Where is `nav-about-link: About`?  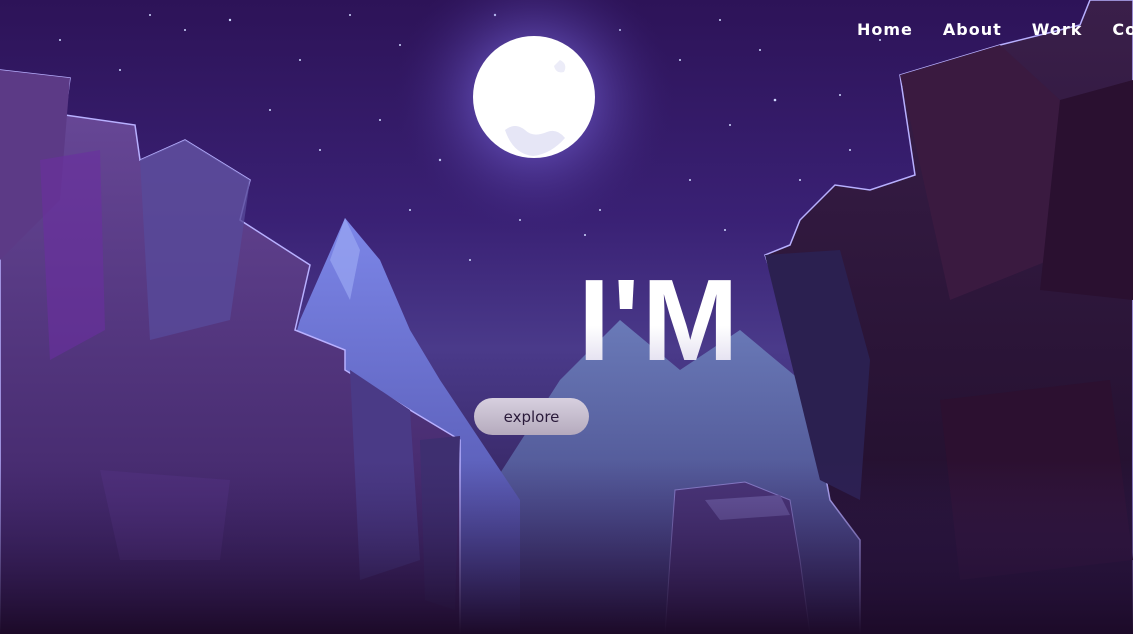
nav-about-link: About is located at coordinates (972, 29).